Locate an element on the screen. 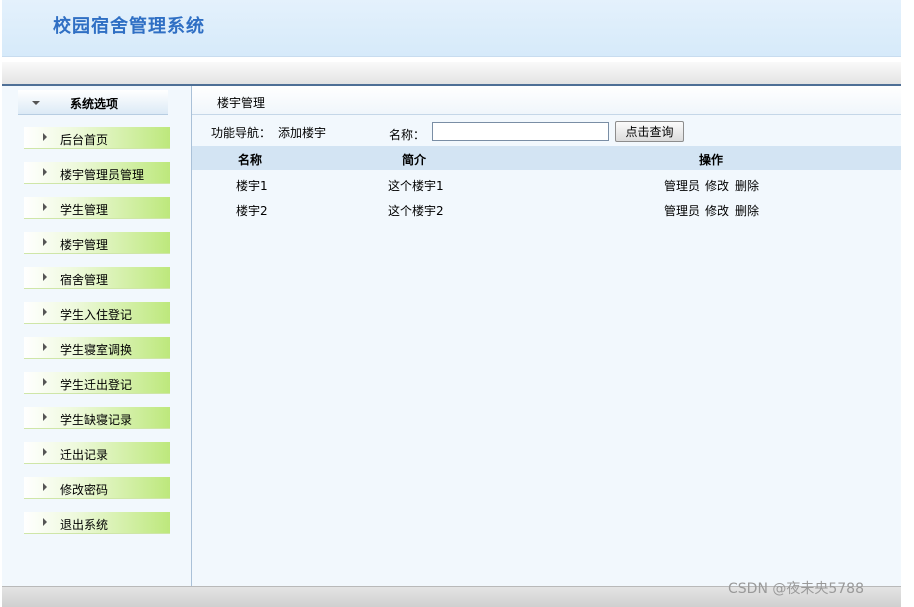 The width and height of the screenshot is (914, 607). sidebar-item-buildings: 楼宇管理 is located at coordinates (97, 243).